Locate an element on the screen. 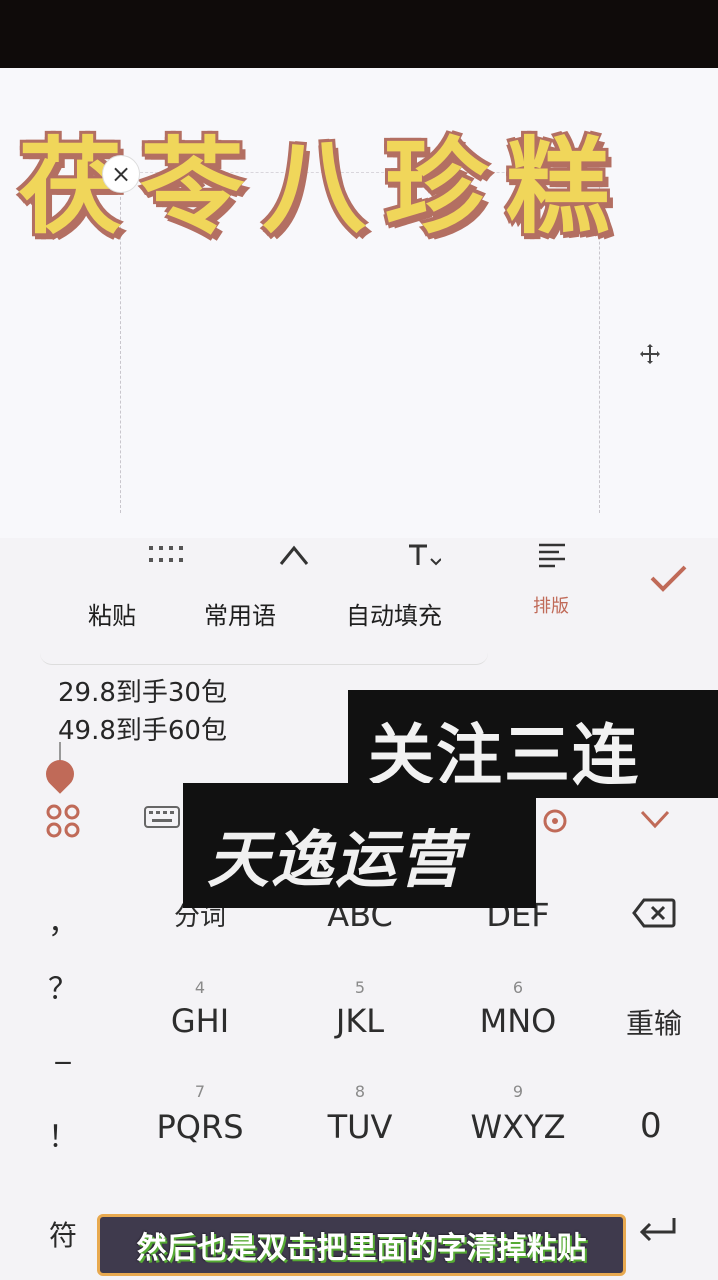 The width and height of the screenshot is (718, 1280). follow-overlay-banner: 关注三连 is located at coordinates (533, 744).